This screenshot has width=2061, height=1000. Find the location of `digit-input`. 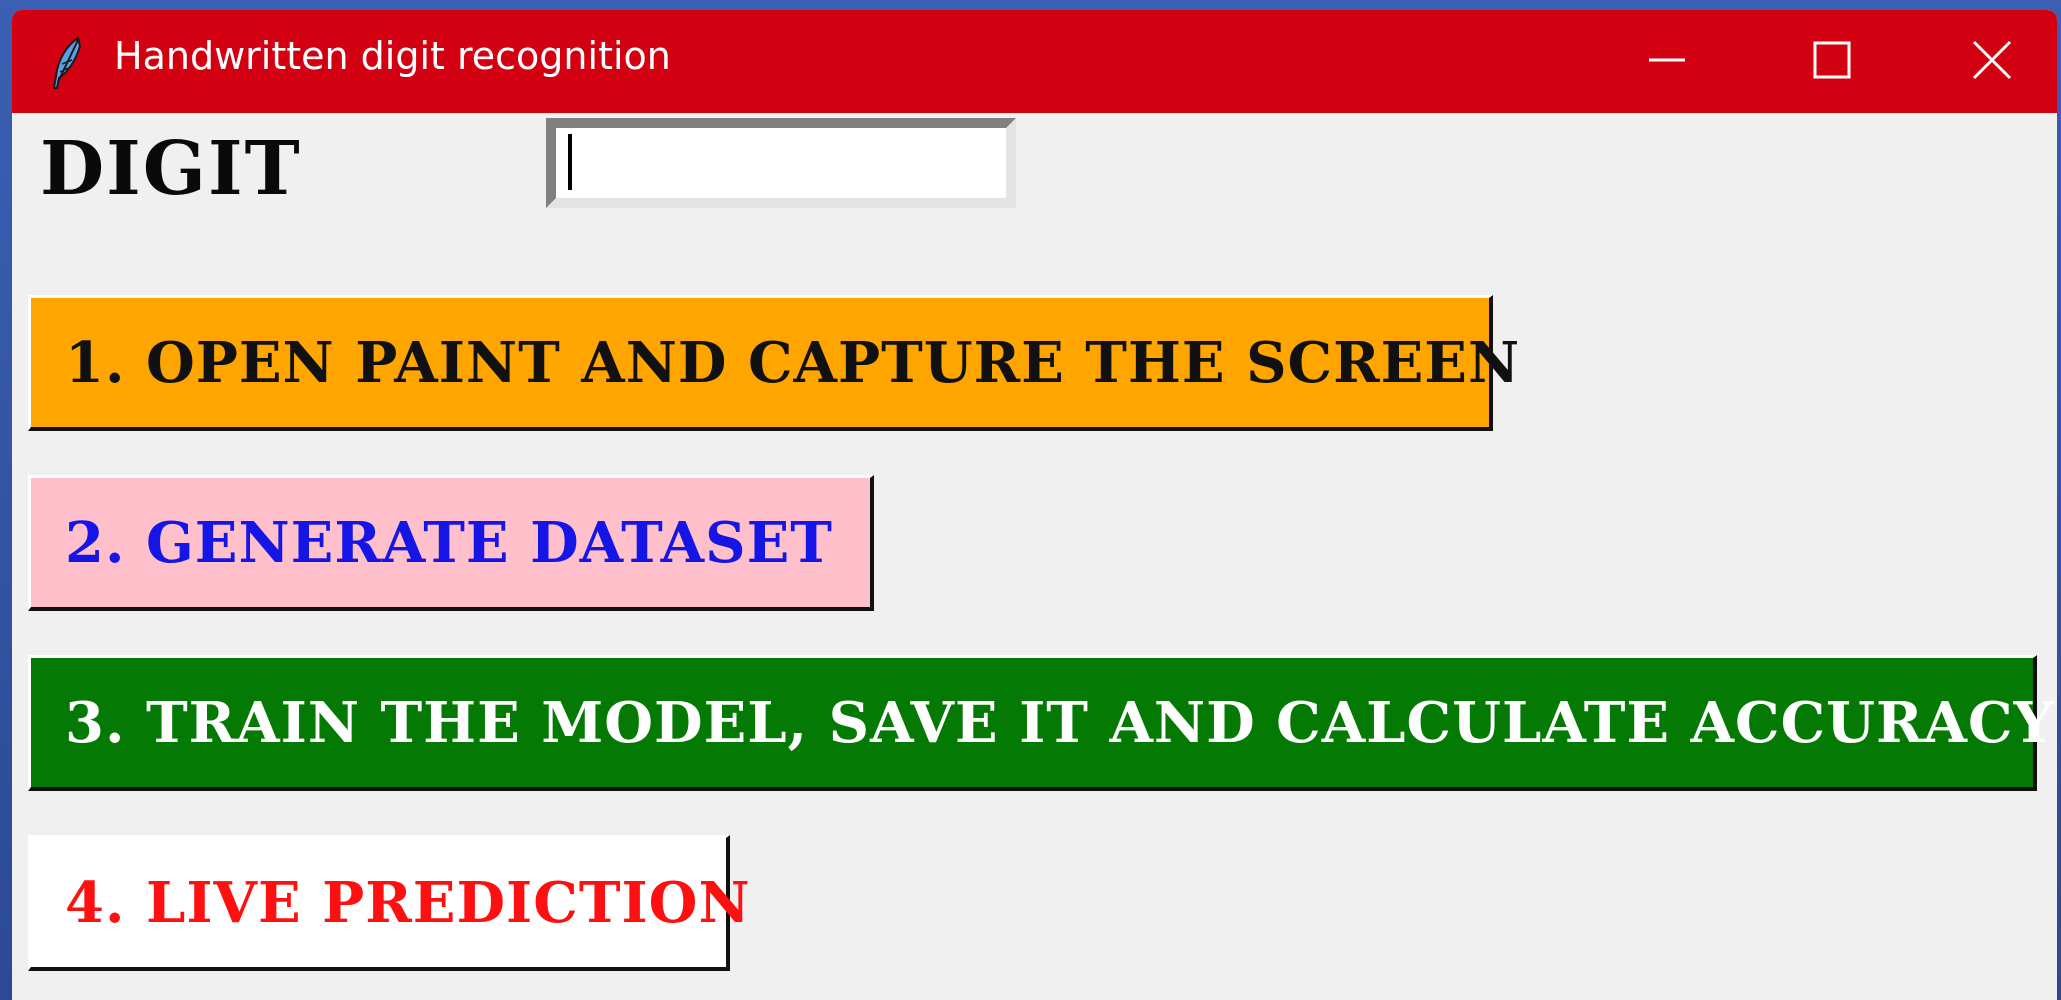

digit-input is located at coordinates (781, 163).